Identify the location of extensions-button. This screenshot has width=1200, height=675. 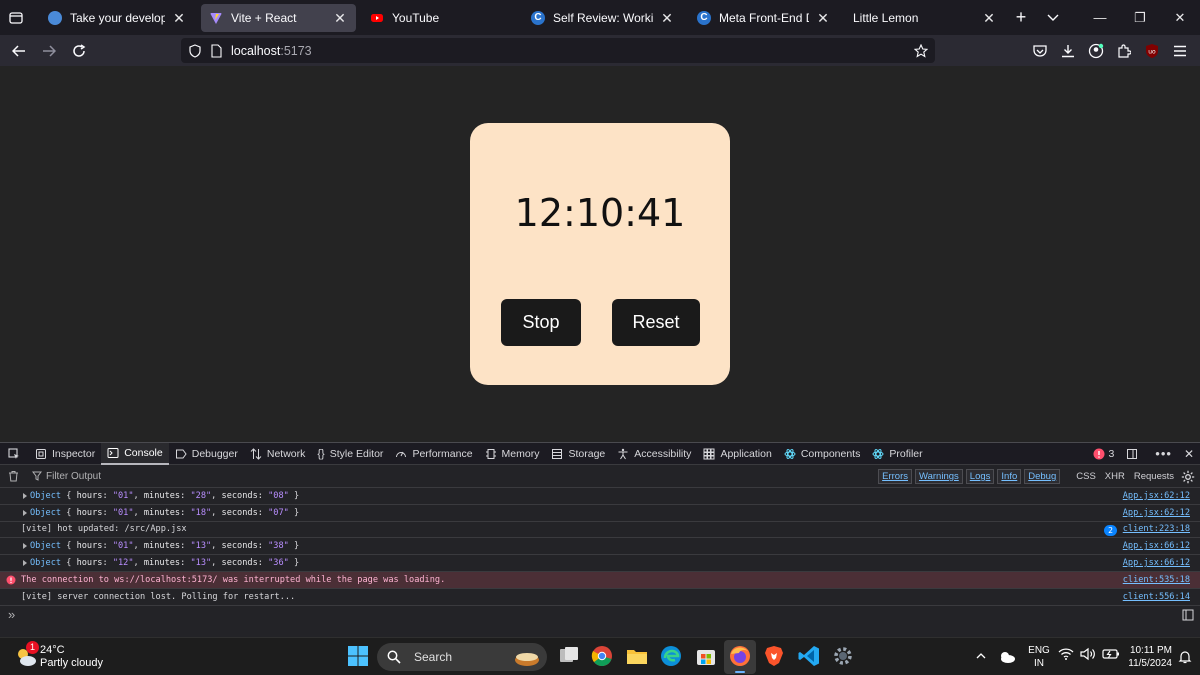
(1124, 51).